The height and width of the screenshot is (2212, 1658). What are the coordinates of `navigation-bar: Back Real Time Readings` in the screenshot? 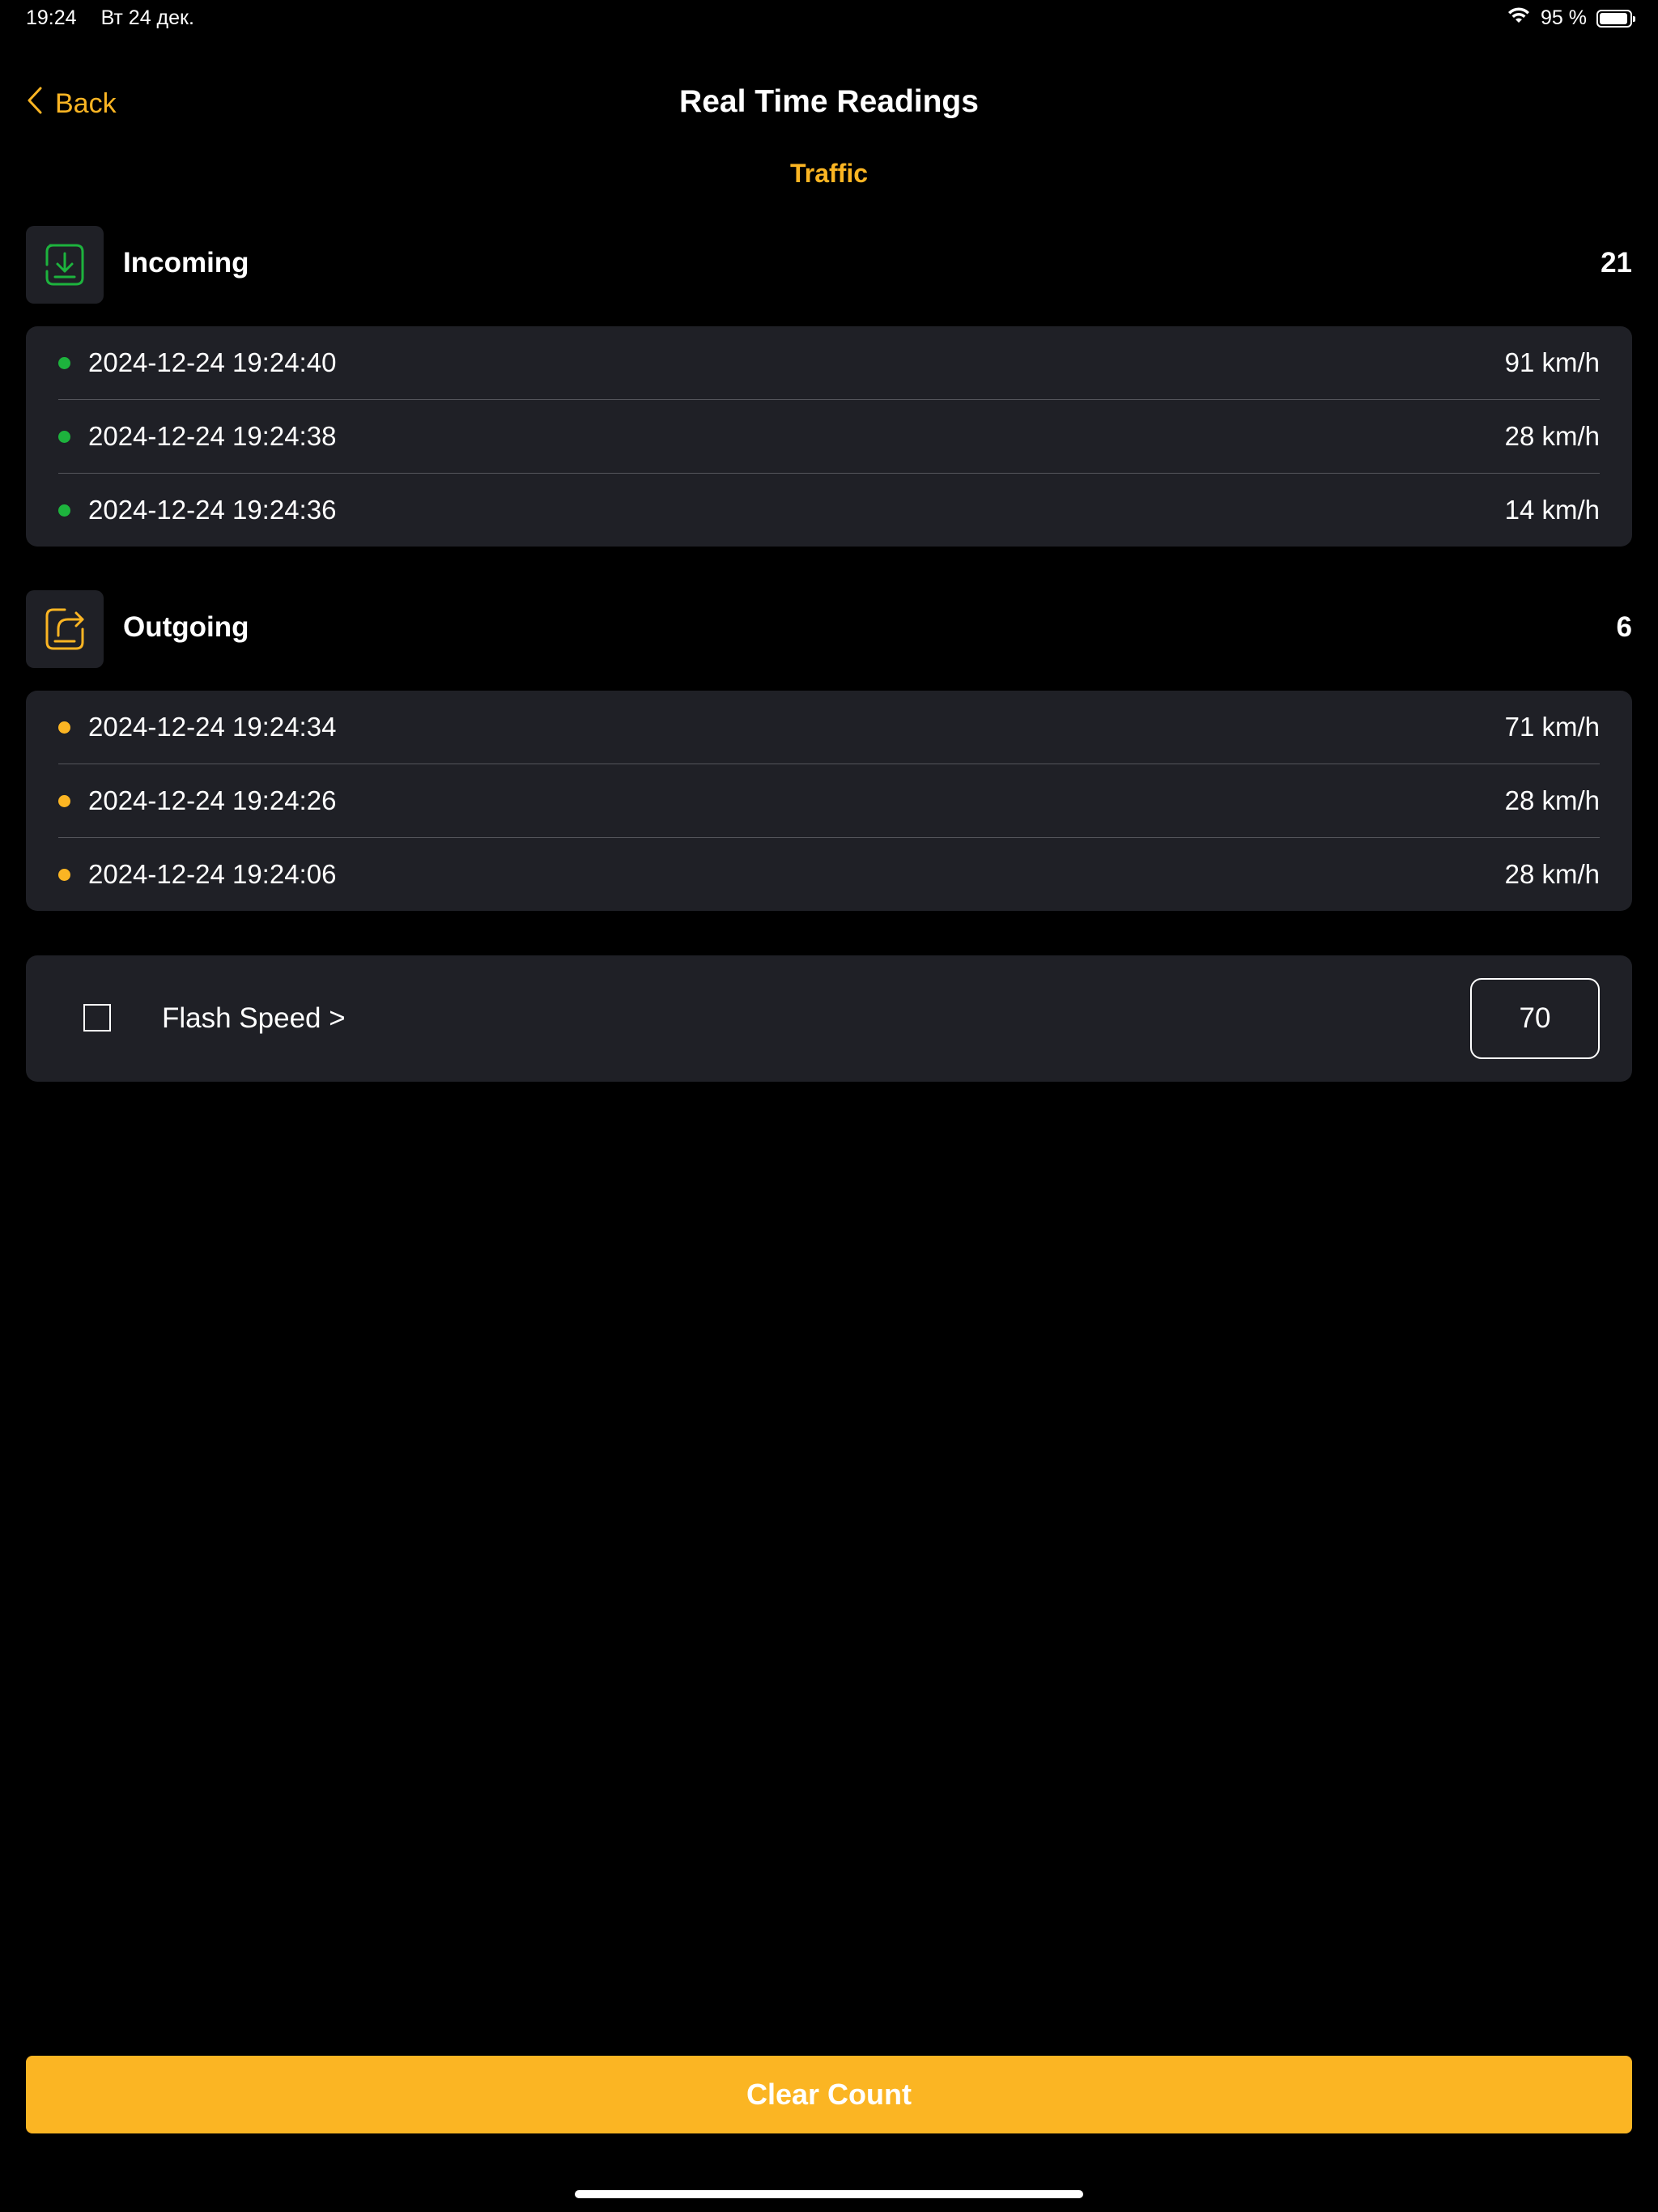 It's located at (829, 104).